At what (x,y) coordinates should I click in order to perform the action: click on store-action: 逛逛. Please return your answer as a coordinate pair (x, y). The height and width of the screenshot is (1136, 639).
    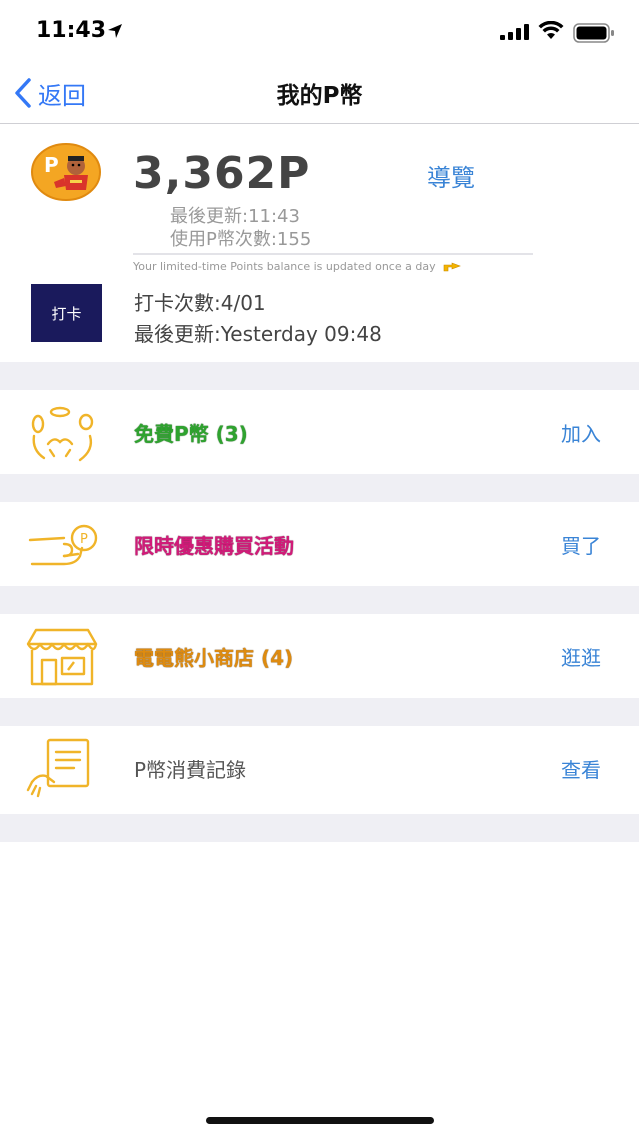
    Looking at the image, I should click on (581, 656).